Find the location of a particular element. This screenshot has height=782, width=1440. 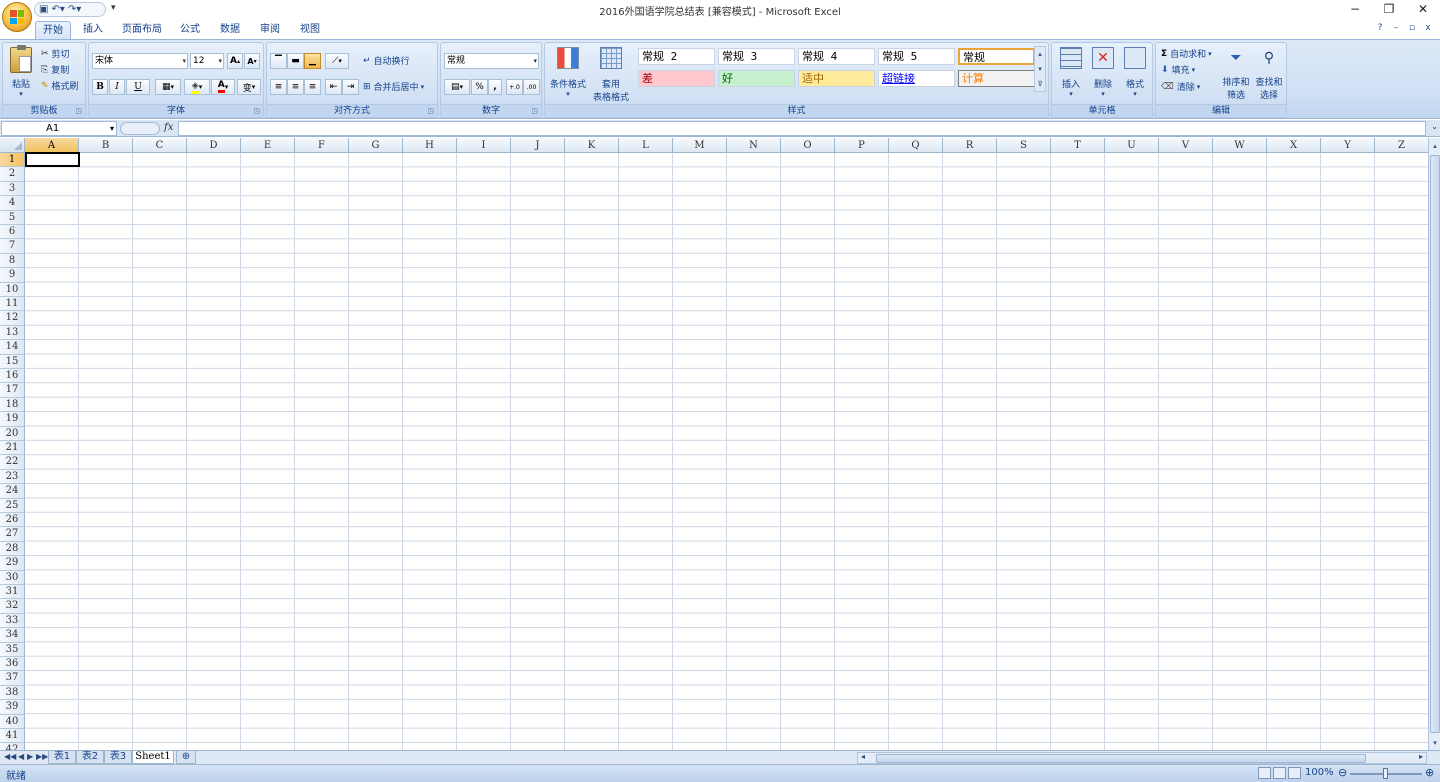

row-header-14: 14 is located at coordinates (12, 347).